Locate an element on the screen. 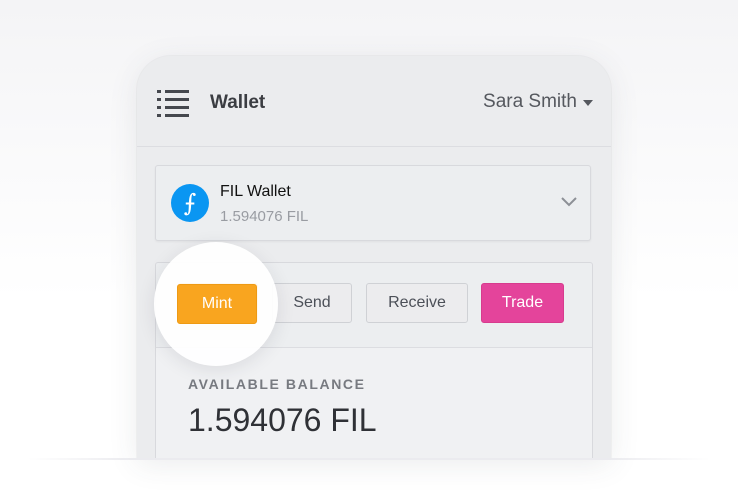 The width and height of the screenshot is (738, 501). list-menu-icon is located at coordinates (173, 103).